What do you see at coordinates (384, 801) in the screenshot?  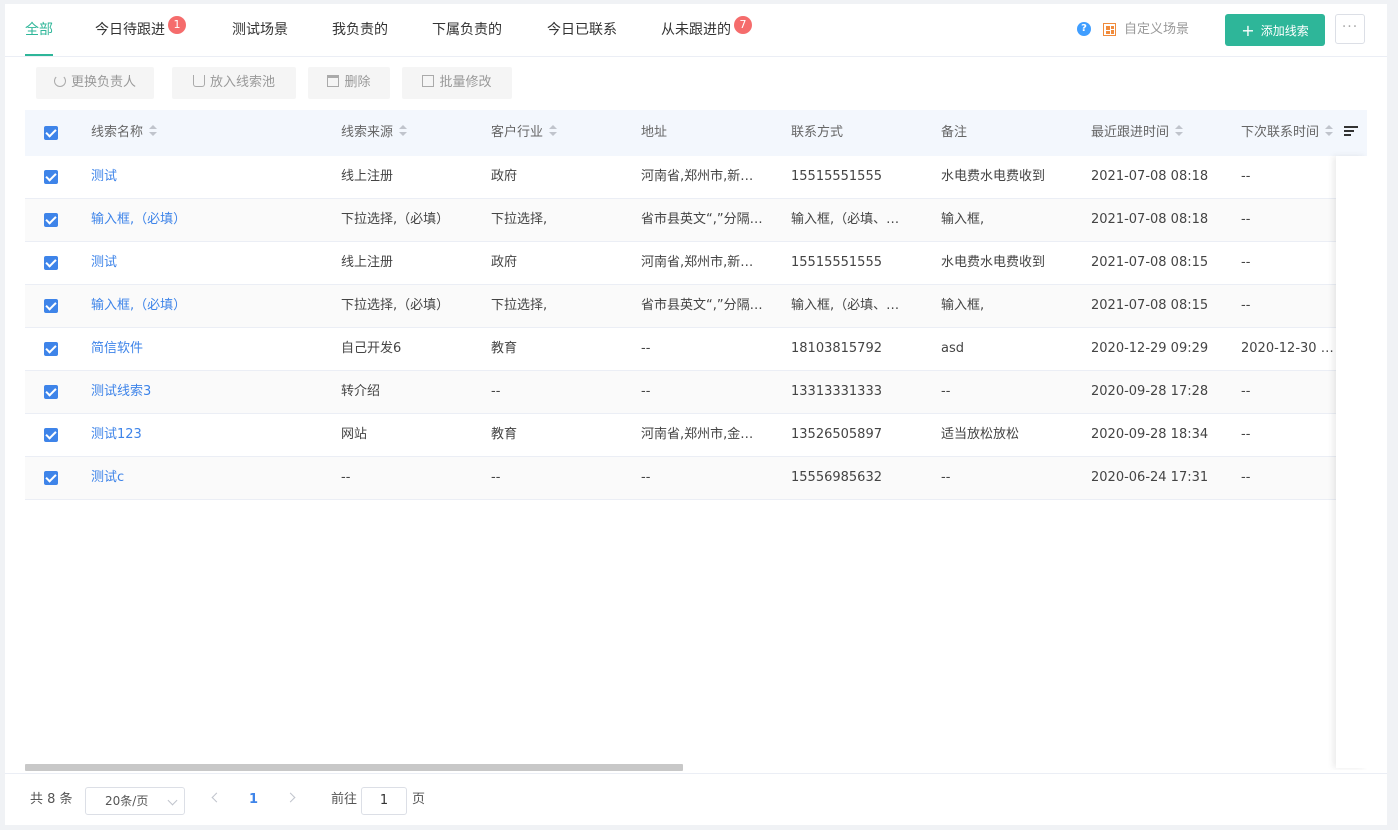 I see `goto-page-input: 1` at bounding box center [384, 801].